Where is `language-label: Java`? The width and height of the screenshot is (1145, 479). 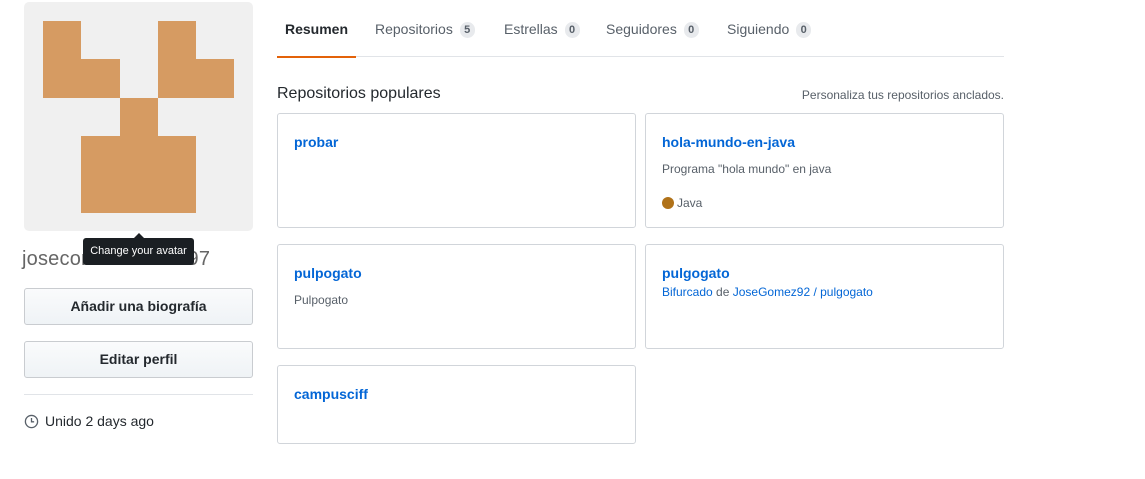 language-label: Java is located at coordinates (690, 203).